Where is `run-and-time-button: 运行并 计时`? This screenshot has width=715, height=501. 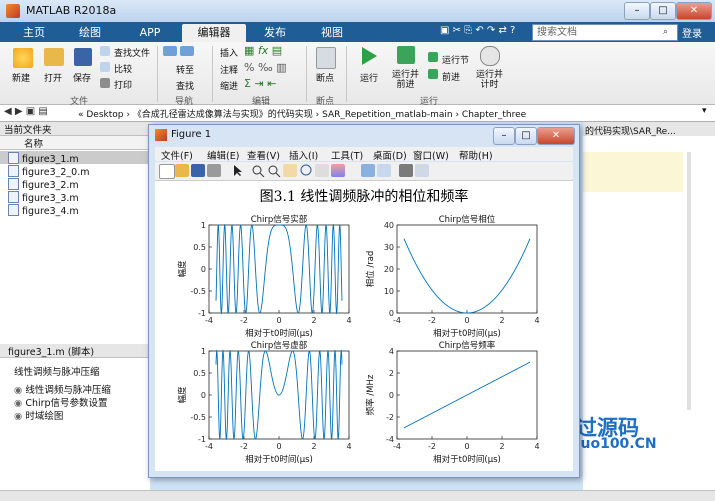
run-and-time-button: 运行并 计时 is located at coordinates (489, 80).